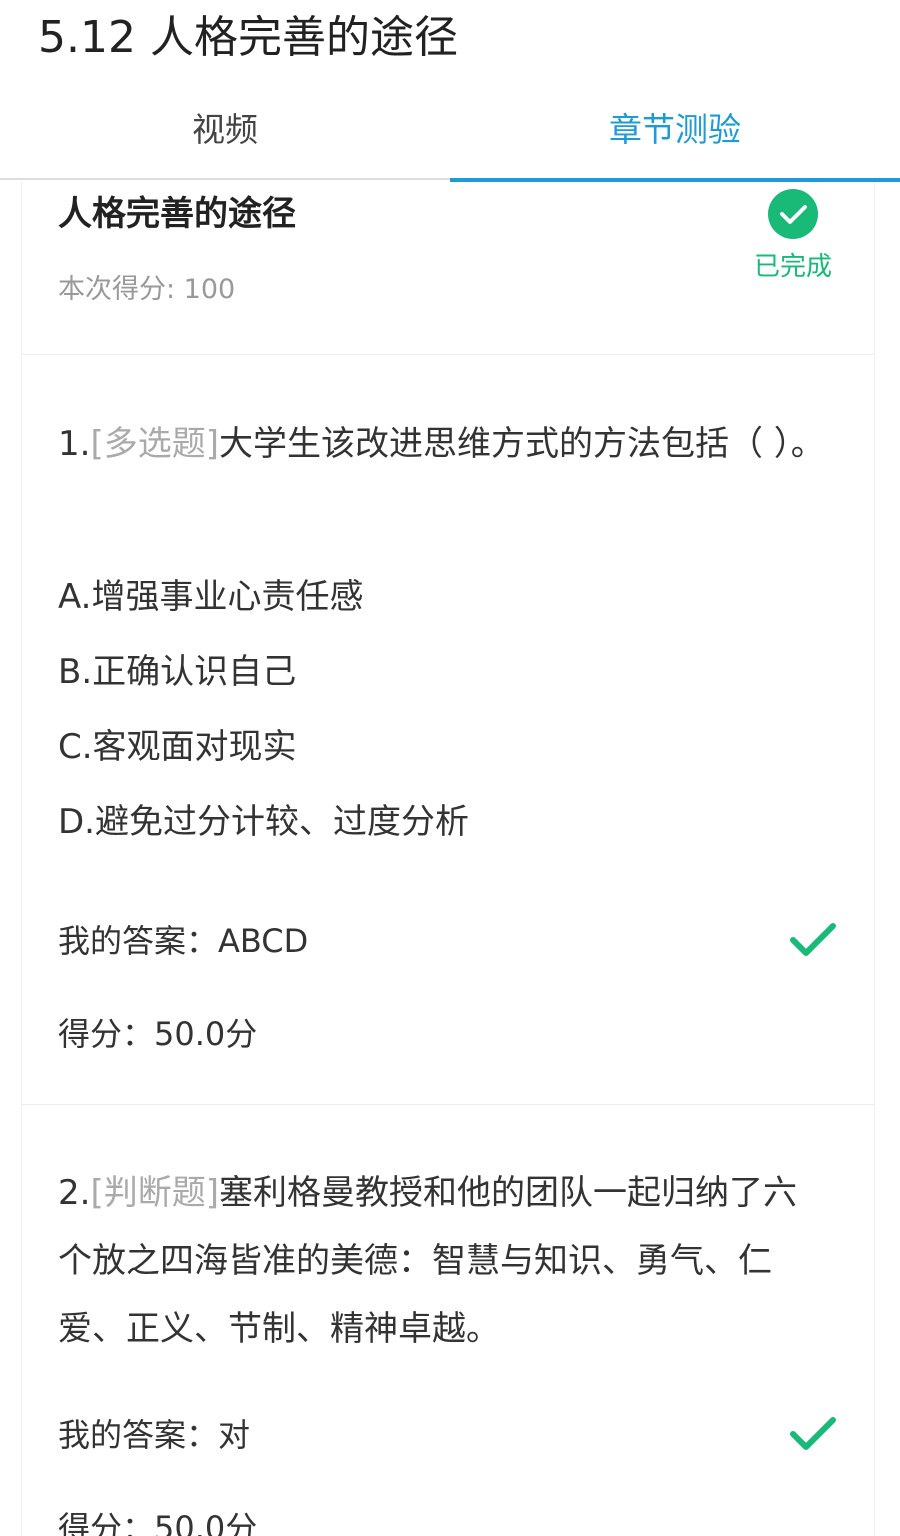  What do you see at coordinates (225, 130) in the screenshot?
I see `tab-video: 视频` at bounding box center [225, 130].